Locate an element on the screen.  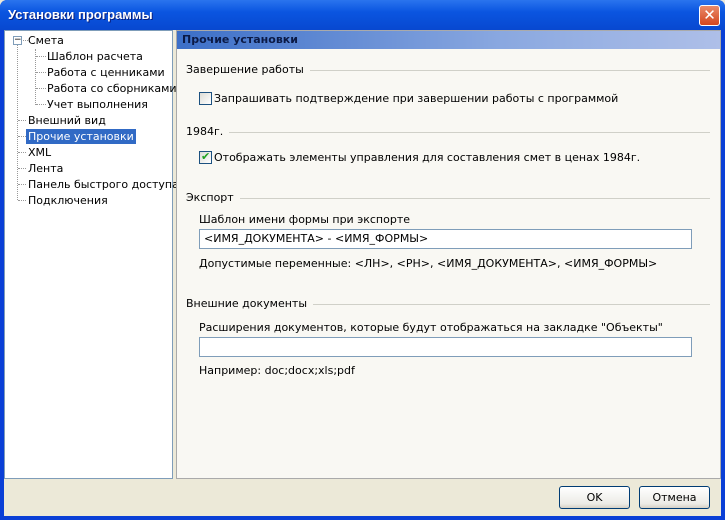
tree-item-quick-access: Панель быстрого доступа is located at coordinates (103, 184).